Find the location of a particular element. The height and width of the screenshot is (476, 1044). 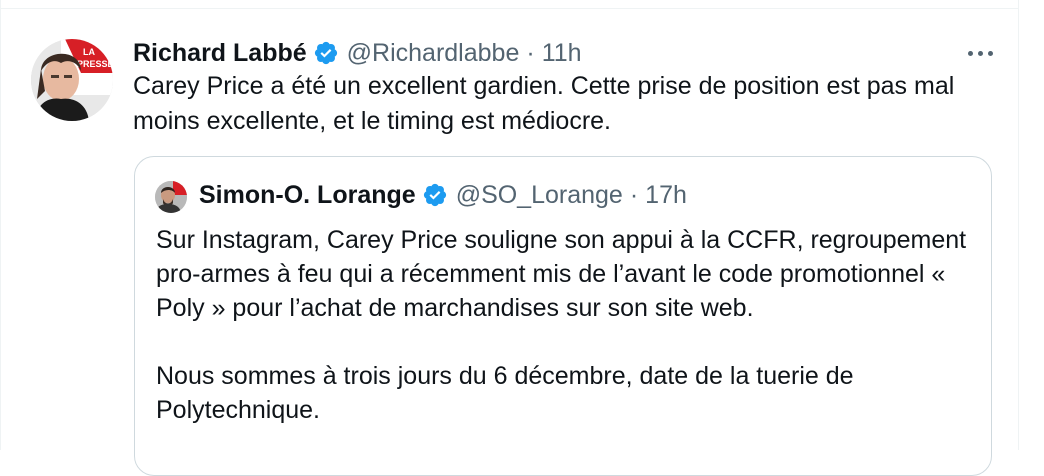

tweet-timestamp: 11h is located at coordinates (562, 53).